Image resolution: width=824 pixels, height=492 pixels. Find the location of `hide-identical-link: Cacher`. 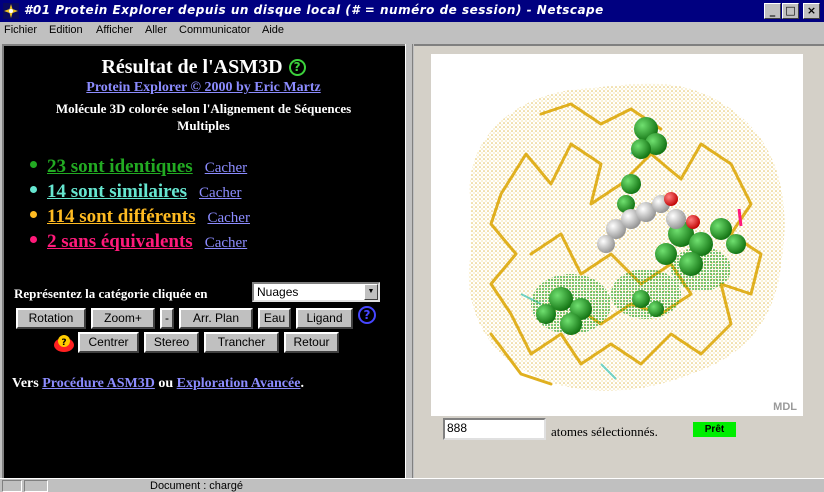

hide-identical-link: Cacher is located at coordinates (226, 168).